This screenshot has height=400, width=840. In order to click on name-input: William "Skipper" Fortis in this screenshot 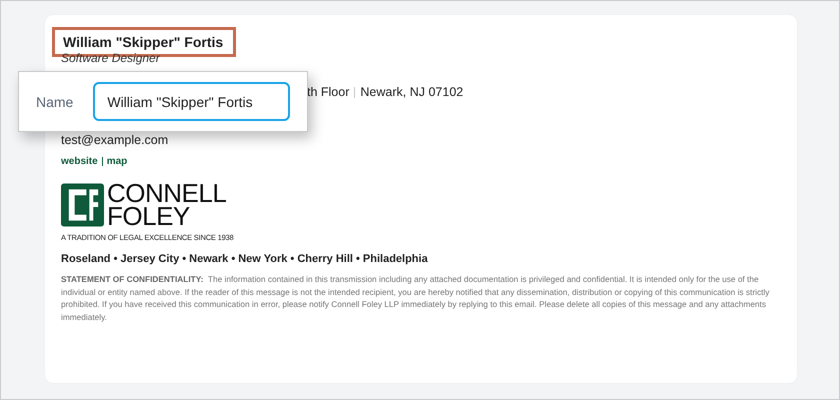, I will do `click(191, 101)`.